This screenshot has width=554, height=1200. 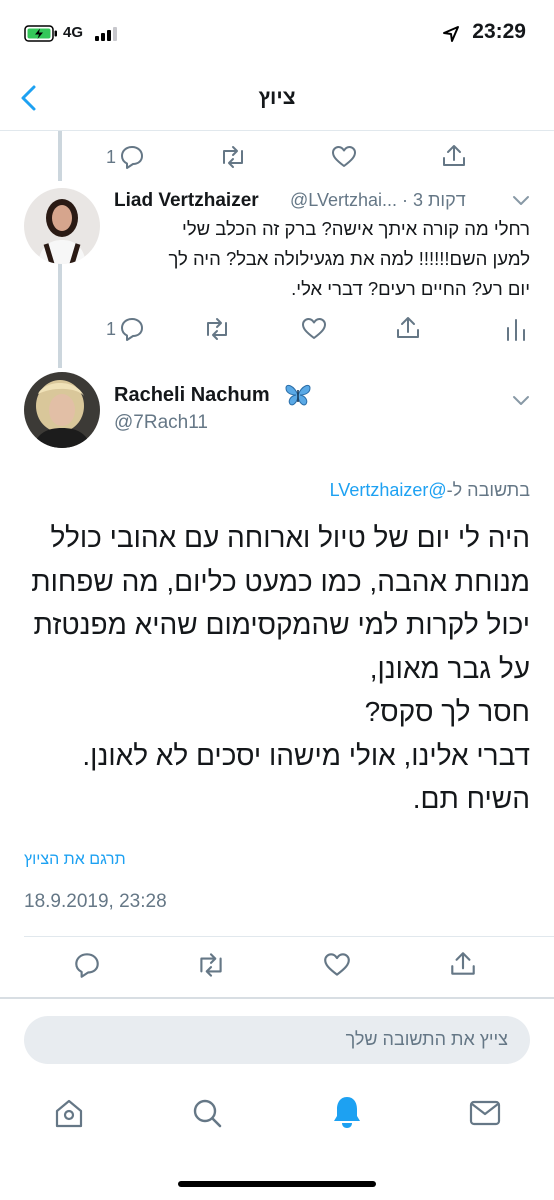 What do you see at coordinates (111, 329) in the screenshot?
I see `reply-count: 1` at bounding box center [111, 329].